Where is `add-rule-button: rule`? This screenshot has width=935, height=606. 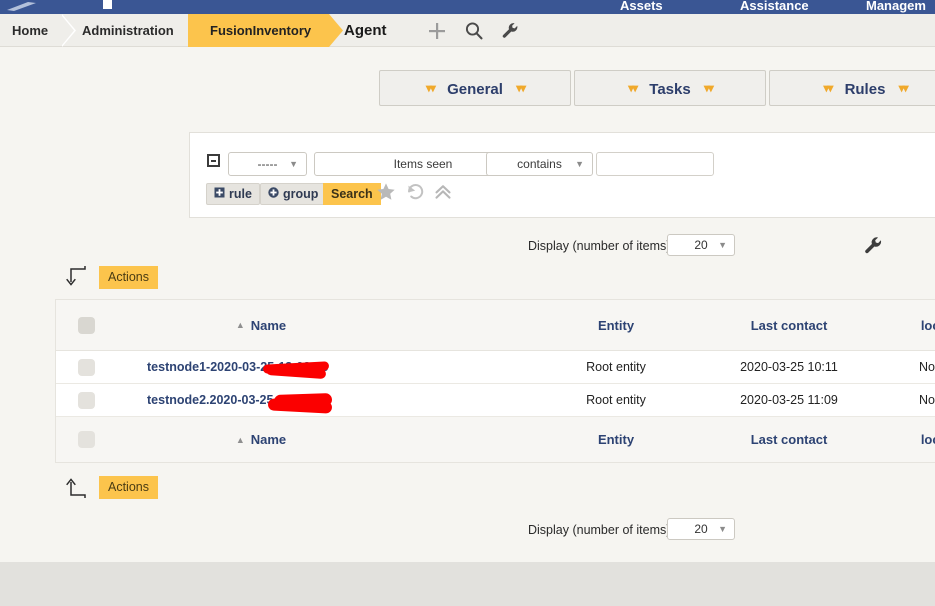
add-rule-button: rule is located at coordinates (233, 194).